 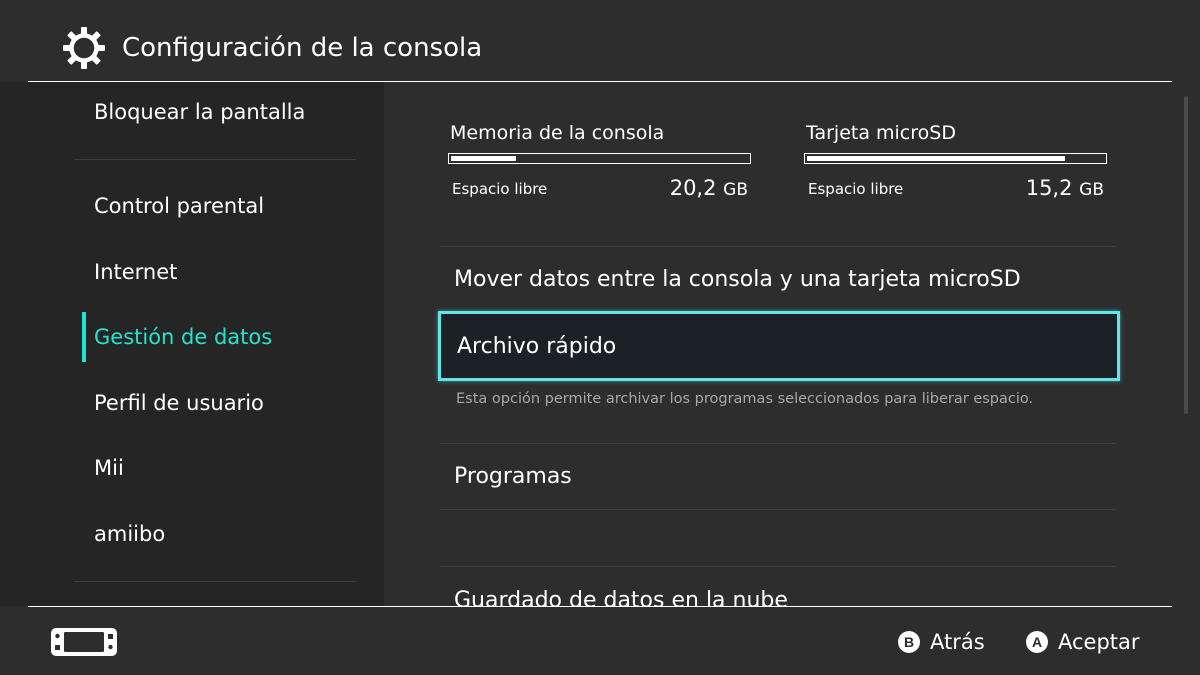 What do you see at coordinates (1091, 190) in the screenshot?
I see `microsd-free-unit: GB` at bounding box center [1091, 190].